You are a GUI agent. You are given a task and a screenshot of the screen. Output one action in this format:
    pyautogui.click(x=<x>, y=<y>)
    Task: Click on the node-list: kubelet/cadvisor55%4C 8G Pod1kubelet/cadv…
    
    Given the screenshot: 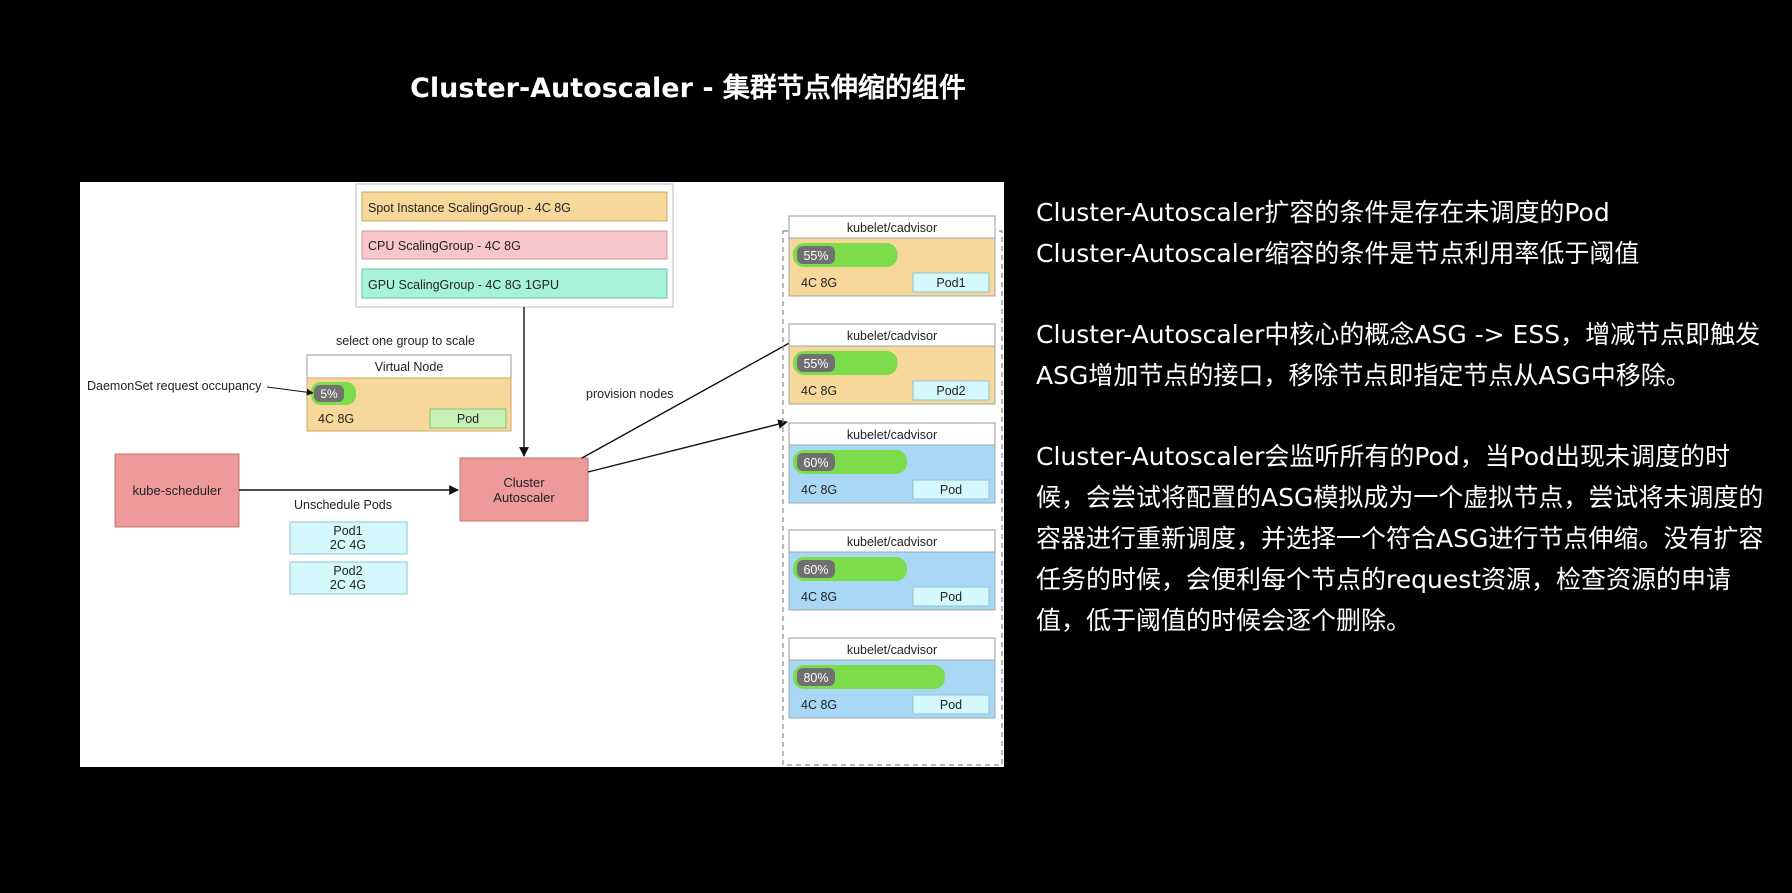 What is the action you would take?
    pyautogui.click(x=892, y=467)
    